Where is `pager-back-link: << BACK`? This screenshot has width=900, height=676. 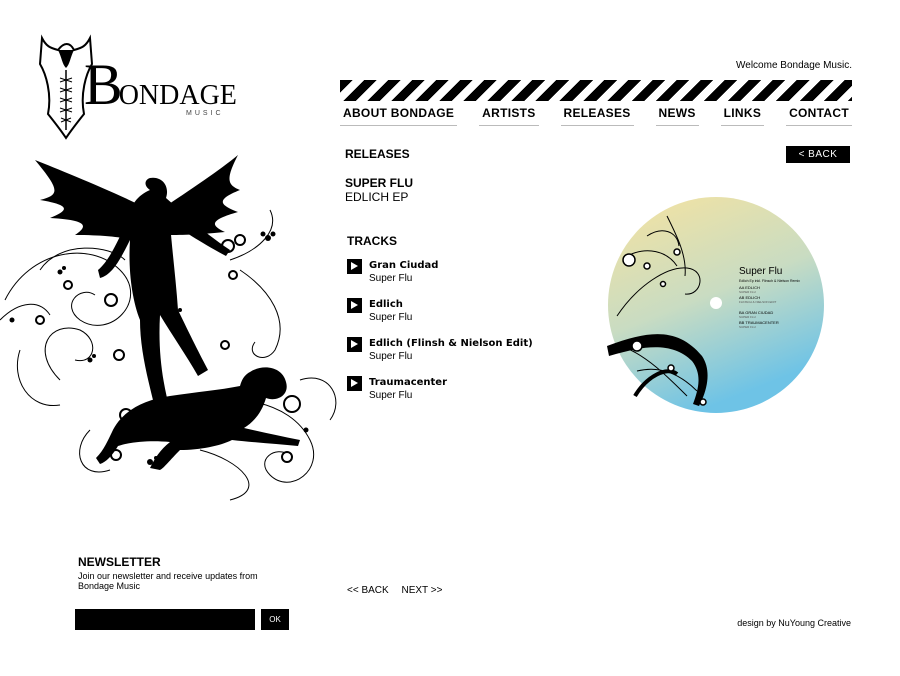 pager-back-link: << BACK is located at coordinates (368, 590).